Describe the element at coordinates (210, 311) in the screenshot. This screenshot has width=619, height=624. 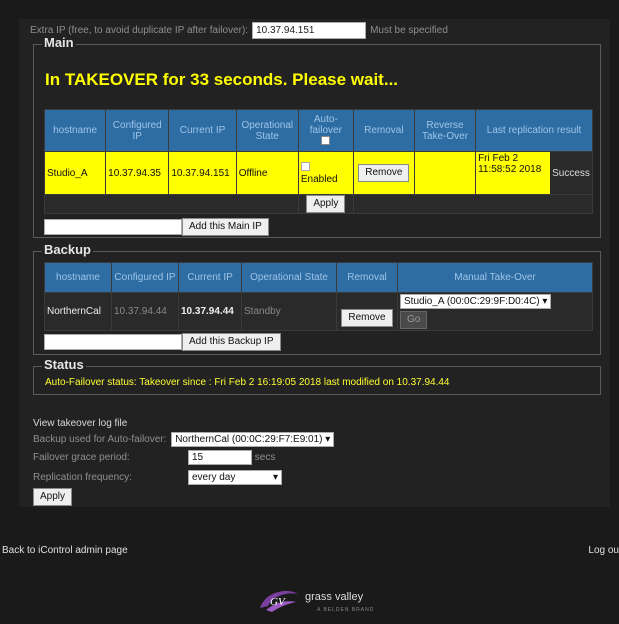
I see `backup-current-ip: 10.37.94.44` at that location.